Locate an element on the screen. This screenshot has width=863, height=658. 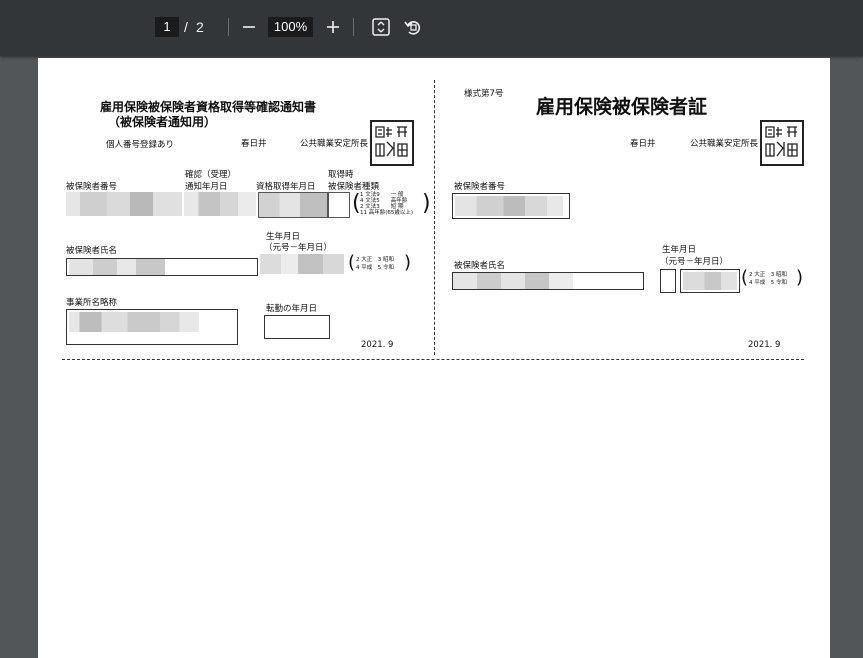
insured-type-value is located at coordinates (339, 205).